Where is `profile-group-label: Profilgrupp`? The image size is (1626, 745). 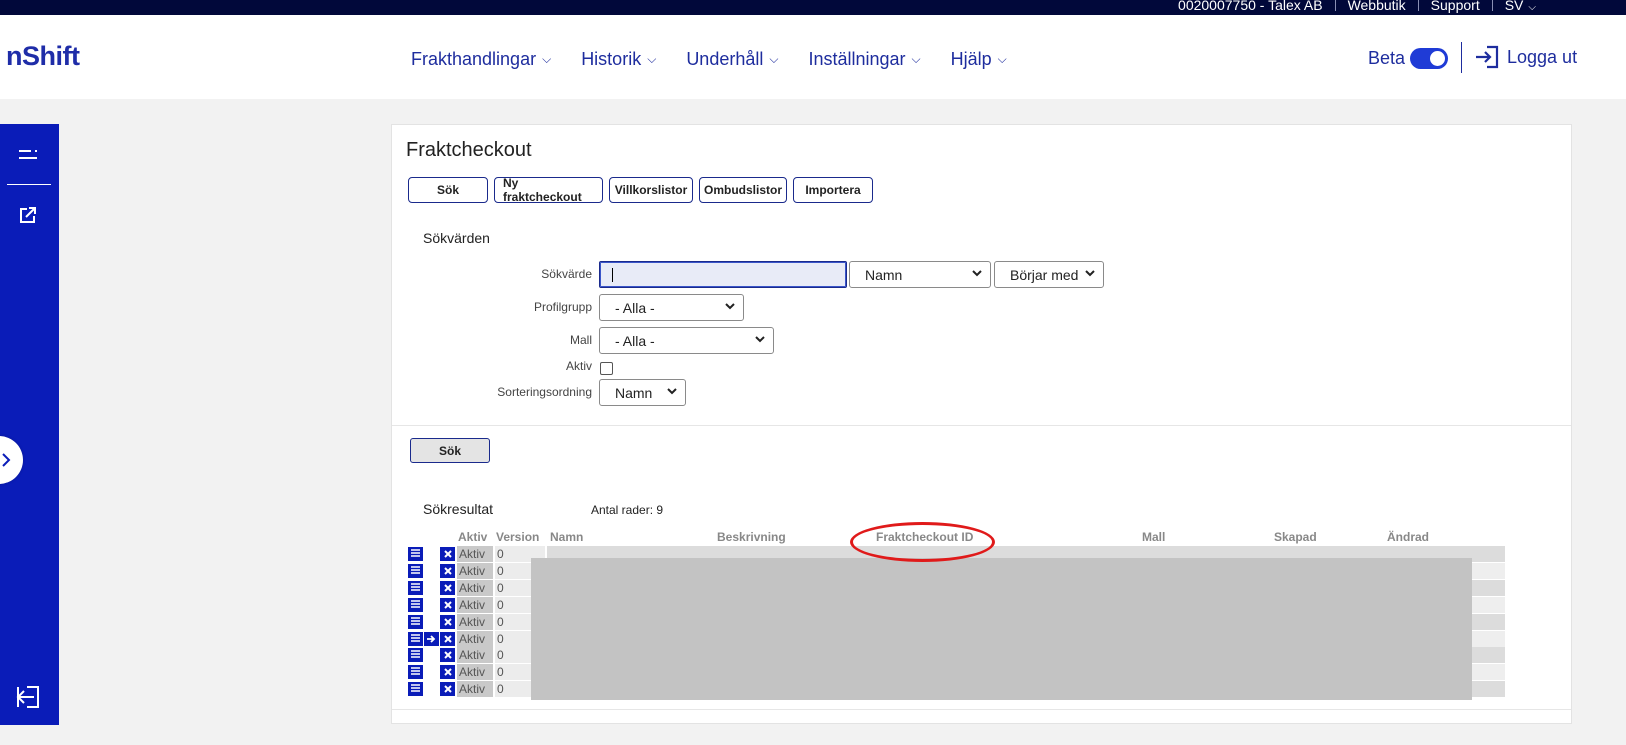
profile-group-label: Profilgrupp is located at coordinates (562, 307).